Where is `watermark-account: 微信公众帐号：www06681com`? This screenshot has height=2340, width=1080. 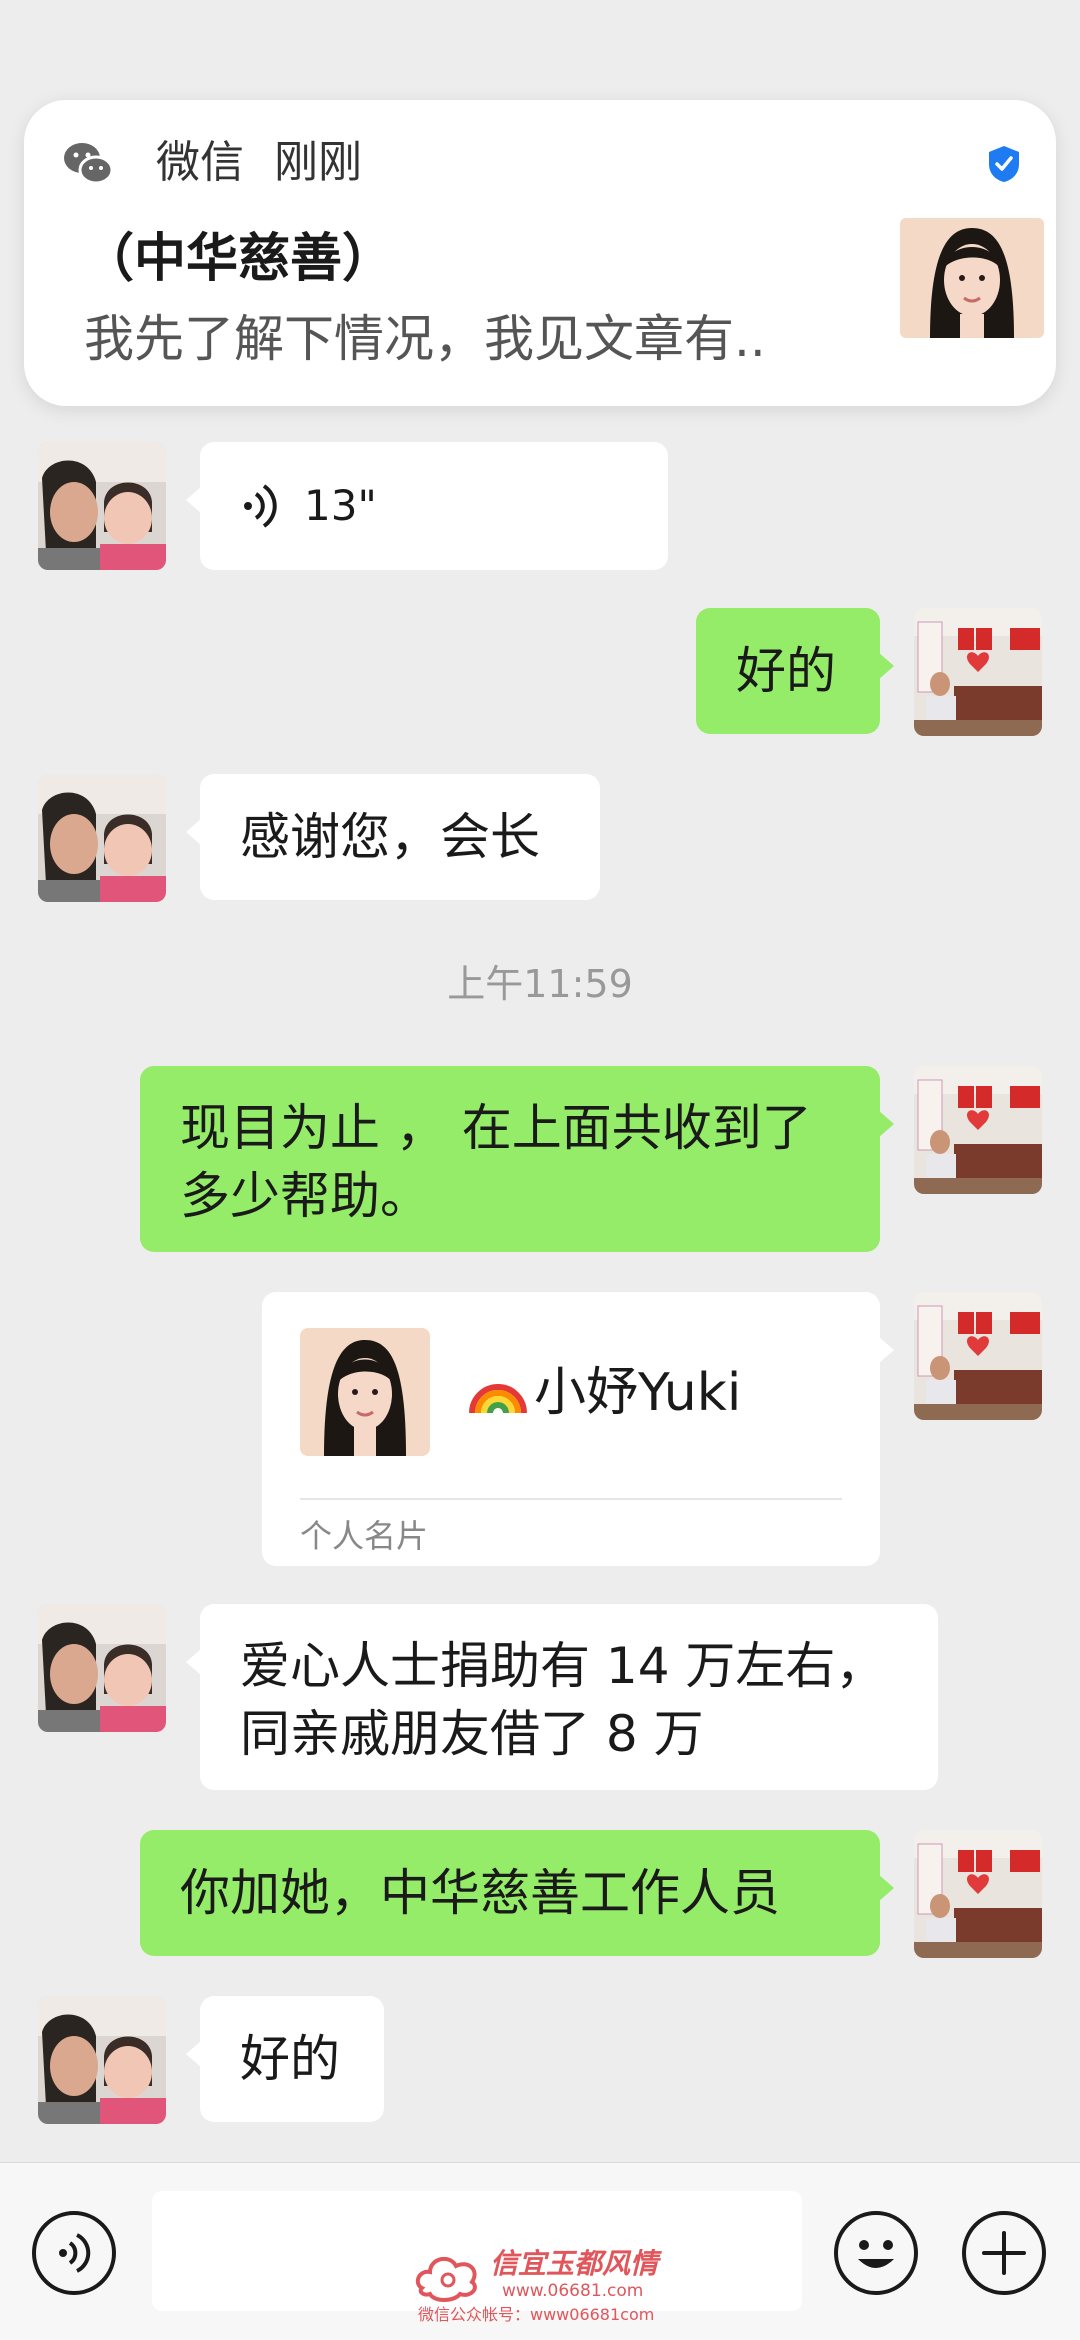 watermark-account: 微信公众帐号：www06681com is located at coordinates (536, 2314).